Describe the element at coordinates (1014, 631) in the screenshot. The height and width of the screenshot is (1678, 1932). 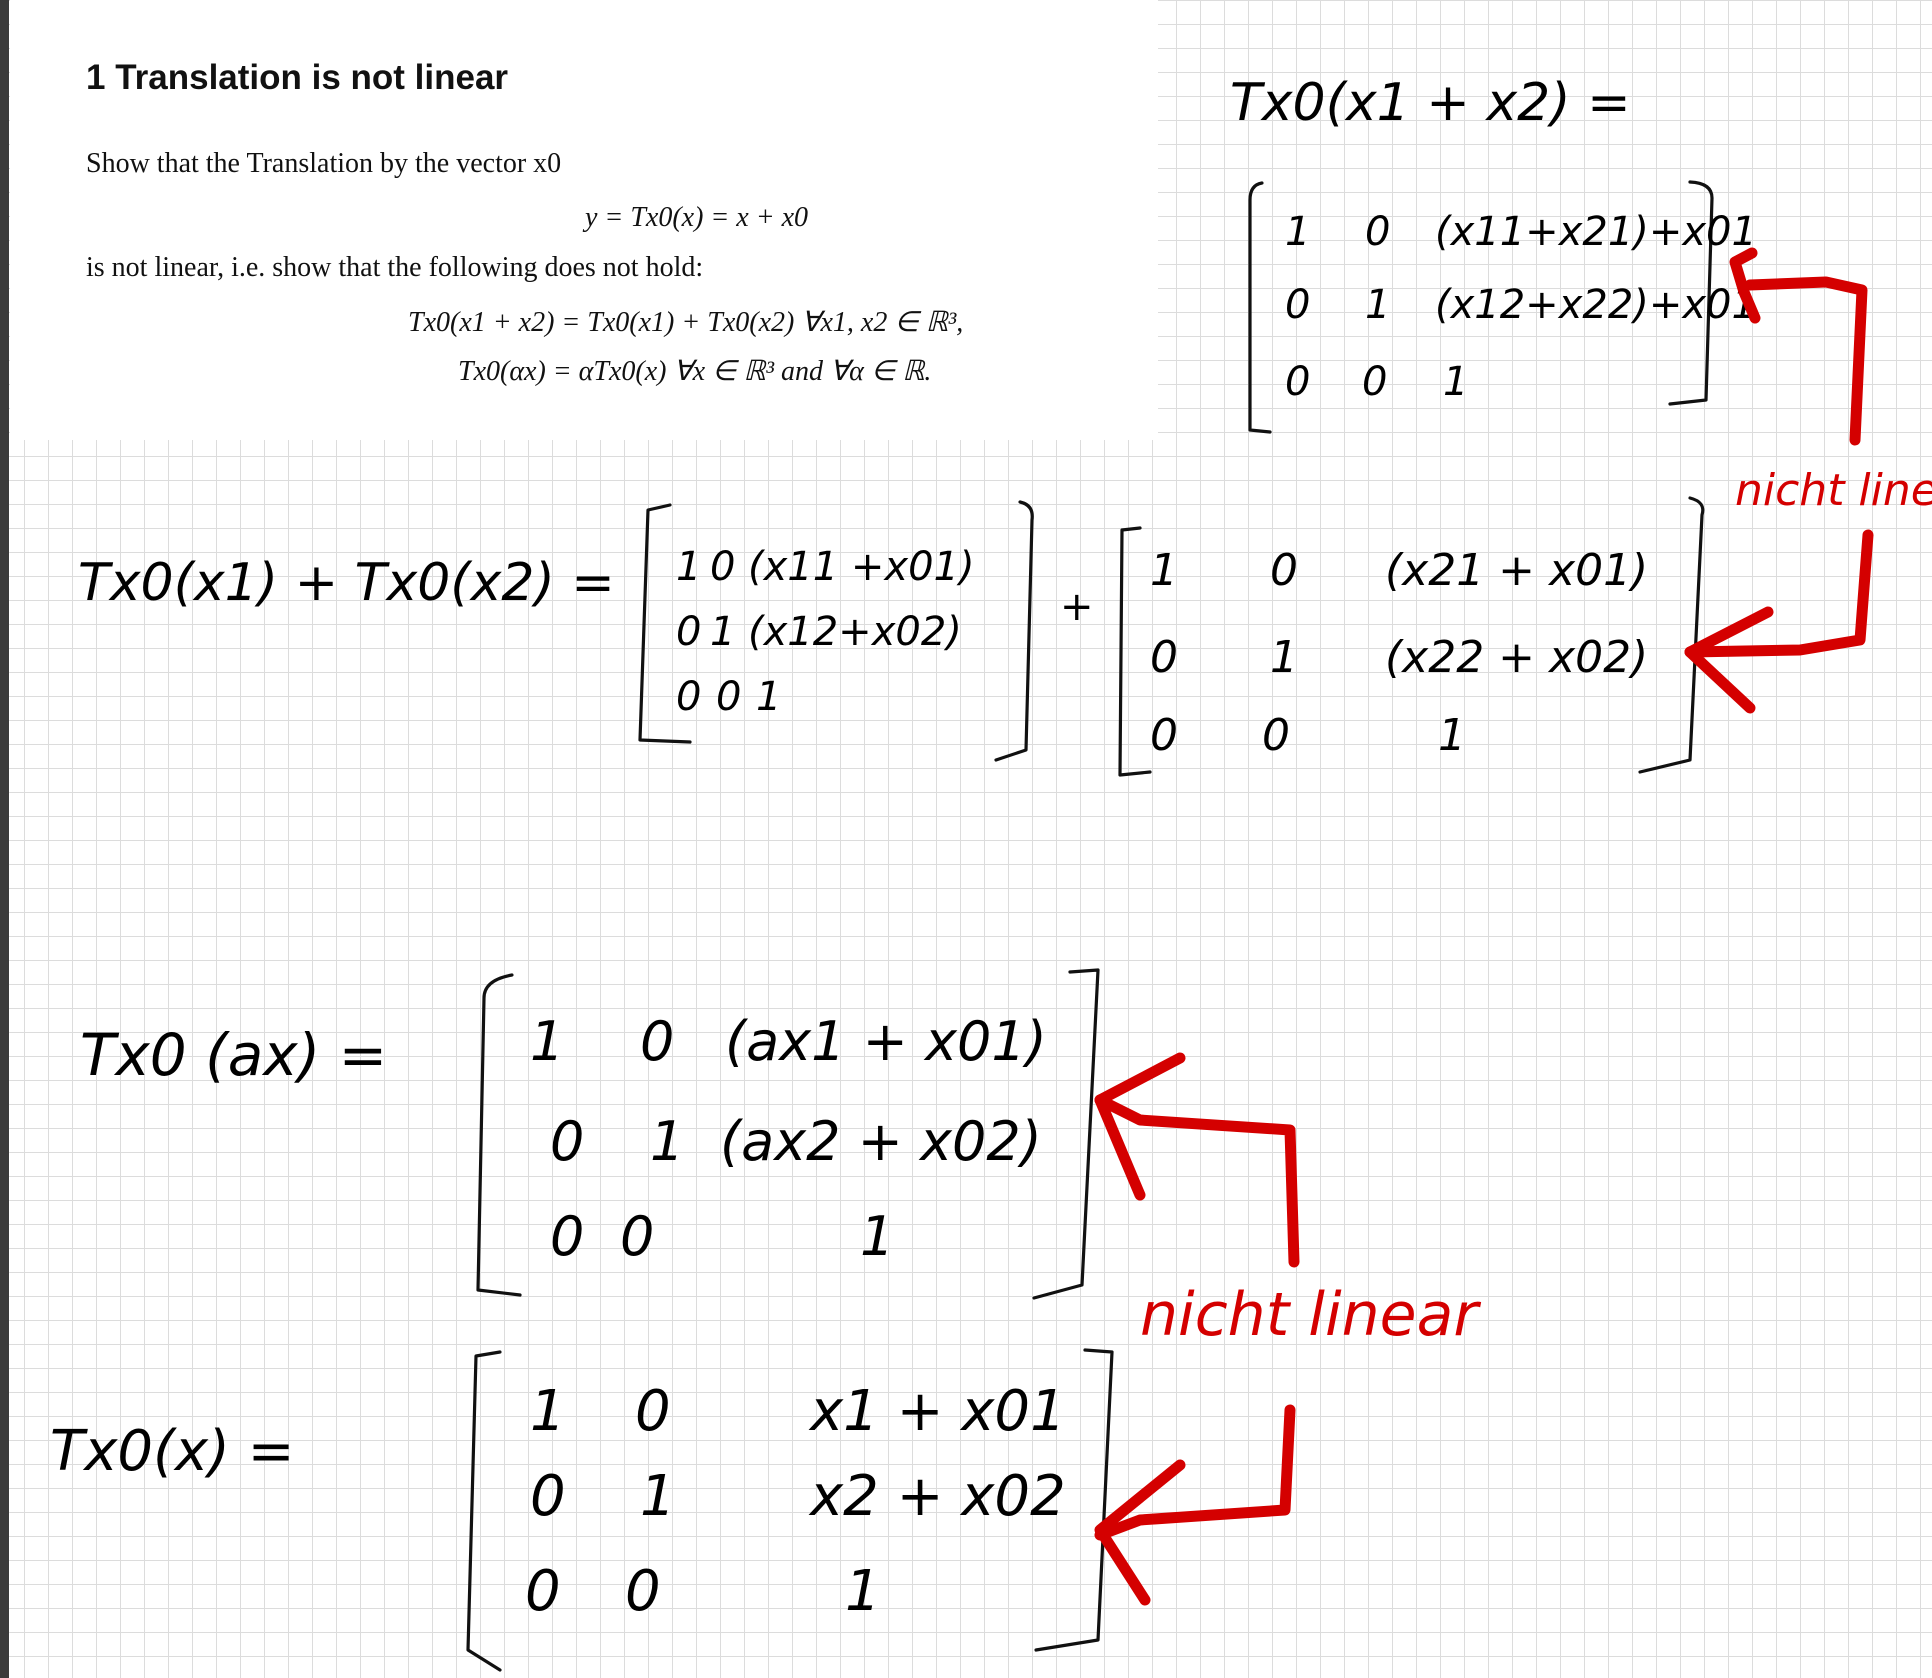
I see `split-matrix-a-right-bracket` at that location.